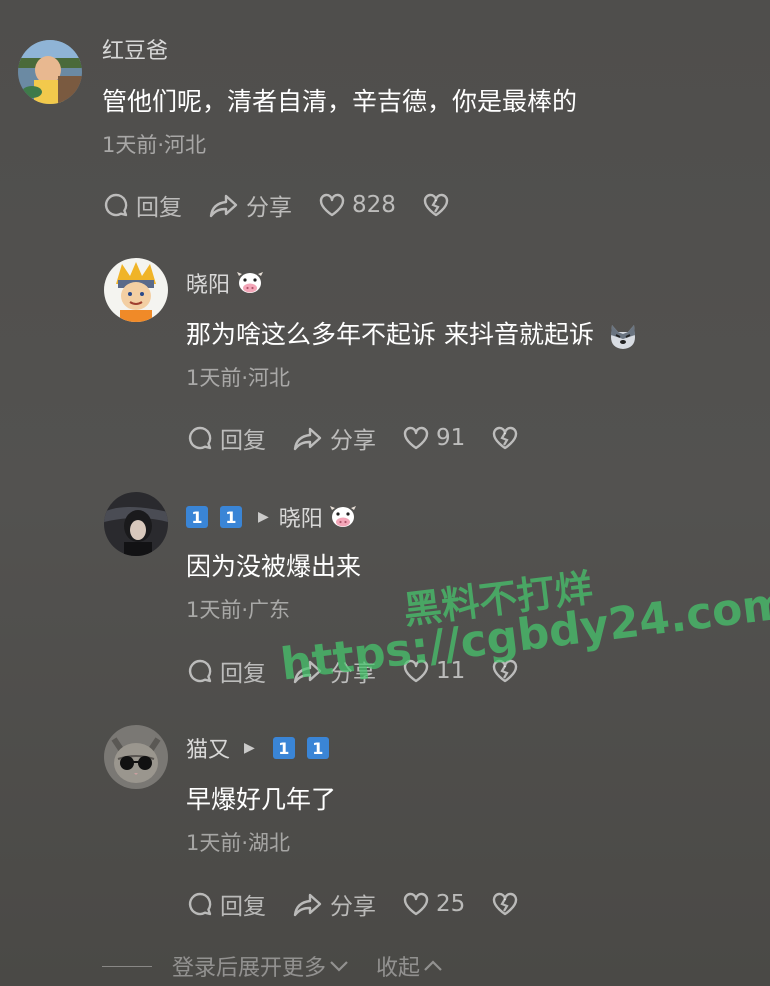 This screenshot has height=986, width=770. I want to click on husky-emoji-icon, so click(622, 337).